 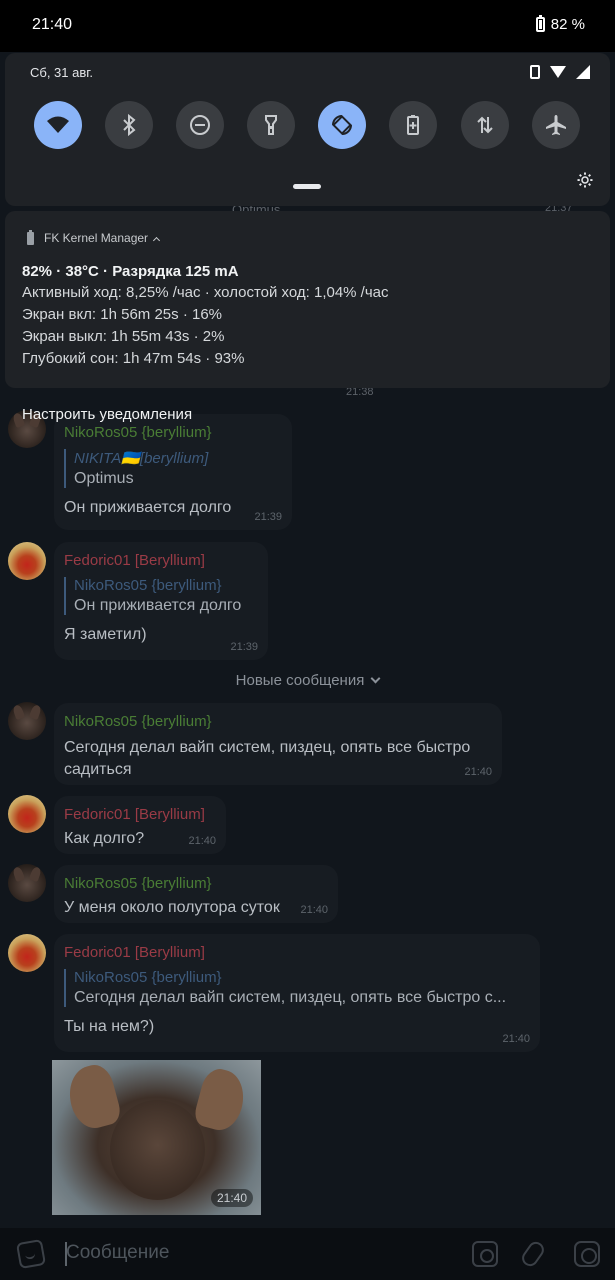 What do you see at coordinates (307, 26) in the screenshot?
I see `status-bar: 21:40 82 %` at bounding box center [307, 26].